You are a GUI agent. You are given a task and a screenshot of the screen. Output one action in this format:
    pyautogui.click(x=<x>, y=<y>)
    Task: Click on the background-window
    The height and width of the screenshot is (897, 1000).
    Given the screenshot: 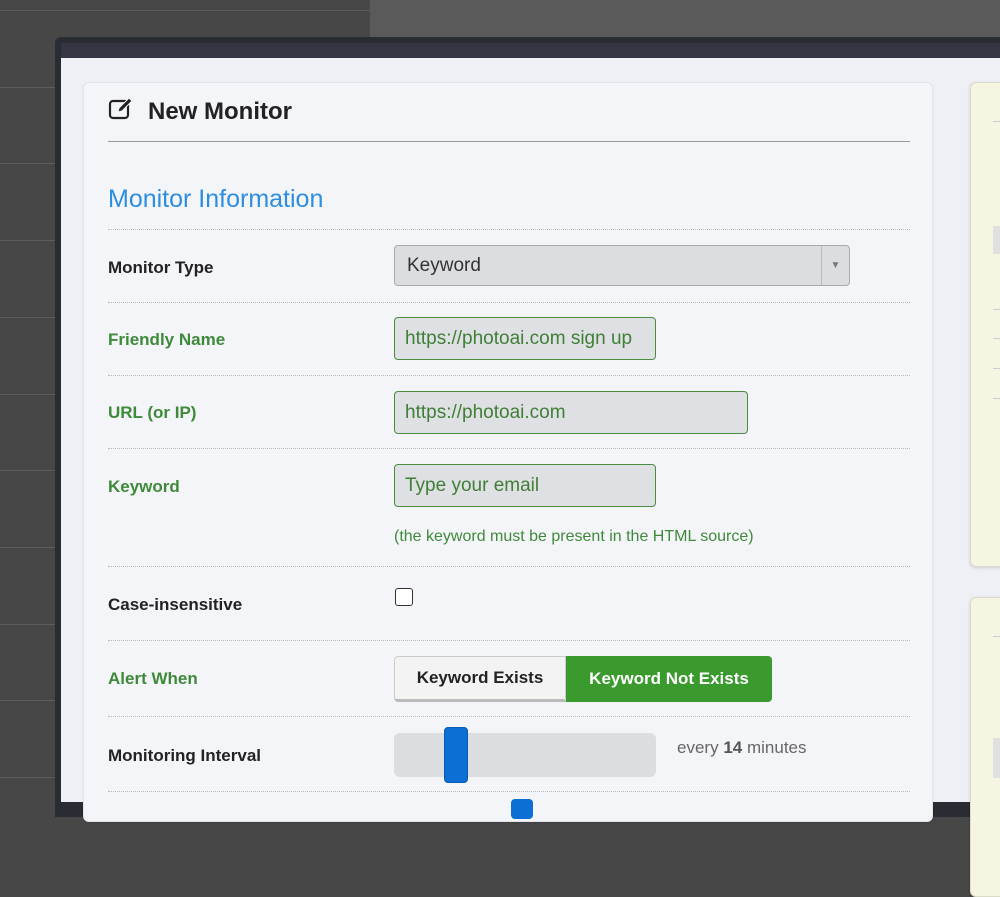 What is the action you would take?
    pyautogui.click(x=685, y=20)
    